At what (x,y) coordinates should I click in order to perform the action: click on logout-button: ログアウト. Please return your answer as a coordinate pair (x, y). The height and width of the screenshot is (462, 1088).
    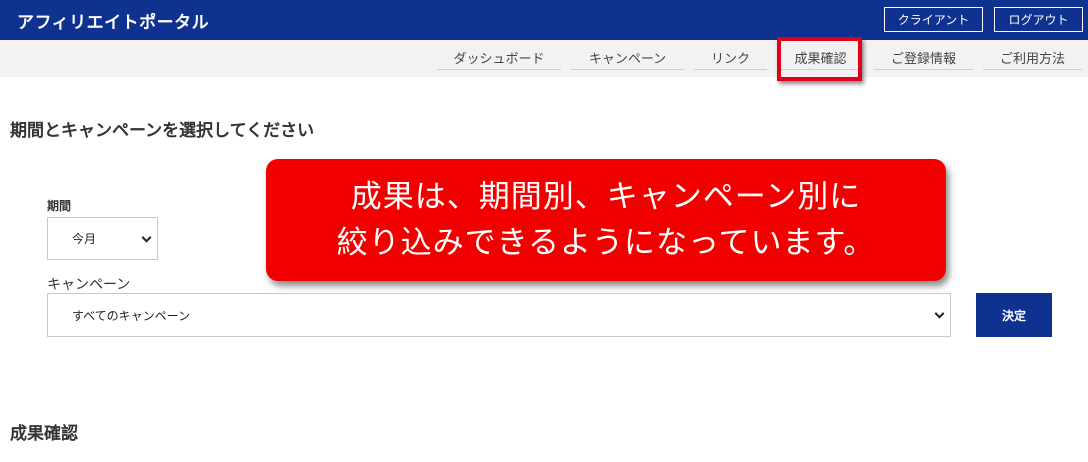
    Looking at the image, I should click on (1038, 19).